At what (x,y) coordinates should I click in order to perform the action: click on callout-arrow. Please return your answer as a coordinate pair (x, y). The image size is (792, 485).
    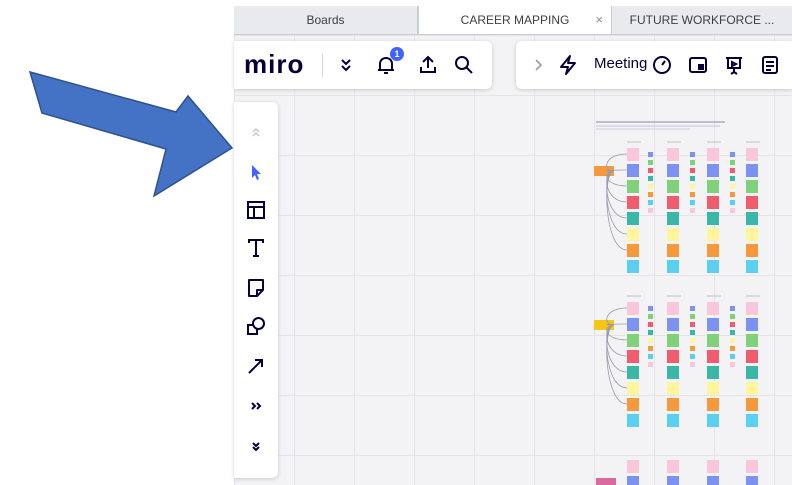
    Looking at the image, I should click on (131, 134).